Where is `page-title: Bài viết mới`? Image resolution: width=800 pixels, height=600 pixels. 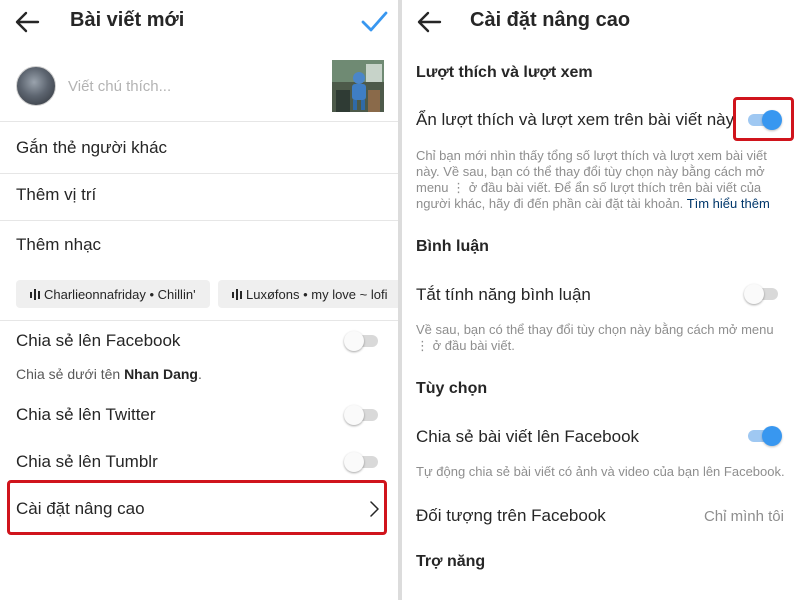
page-title: Bài viết mới is located at coordinates (127, 20).